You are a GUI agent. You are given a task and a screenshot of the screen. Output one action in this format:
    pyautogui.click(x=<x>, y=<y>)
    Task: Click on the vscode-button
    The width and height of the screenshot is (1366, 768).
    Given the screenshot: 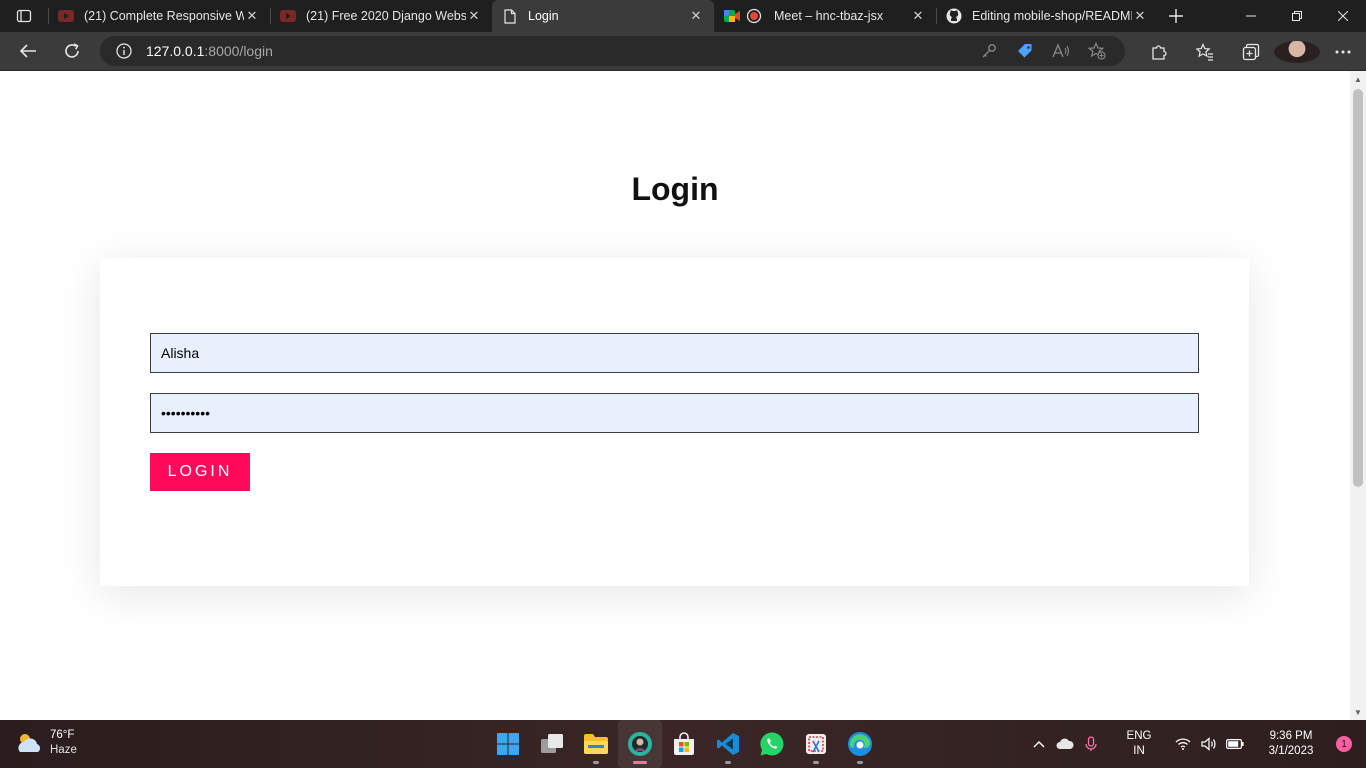 What is the action you would take?
    pyautogui.click(x=728, y=744)
    